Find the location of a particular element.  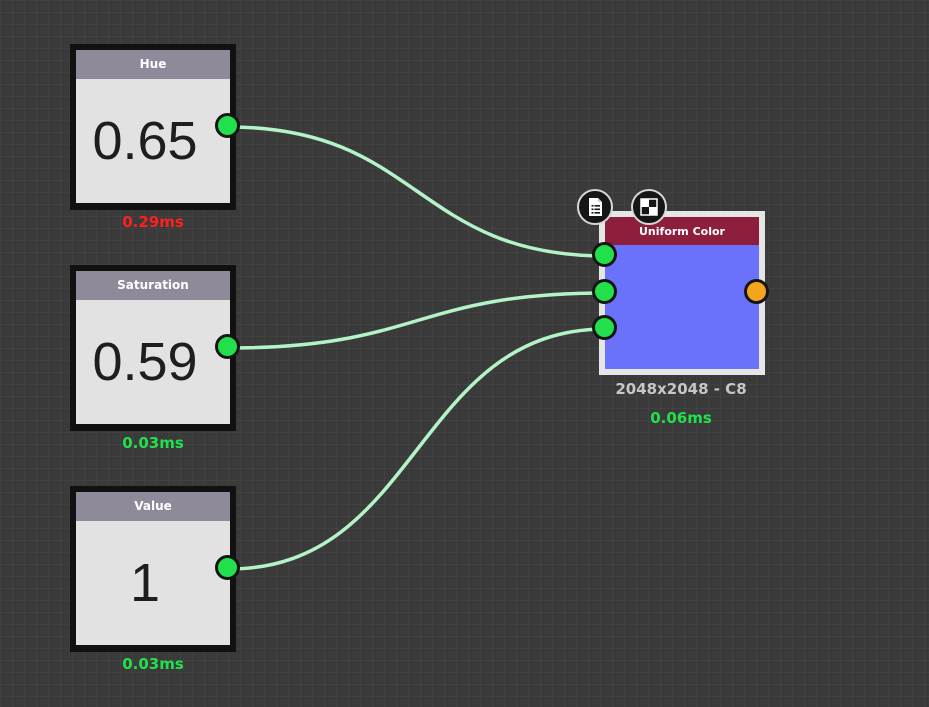

saturation-node-title: Saturation is located at coordinates (153, 285).